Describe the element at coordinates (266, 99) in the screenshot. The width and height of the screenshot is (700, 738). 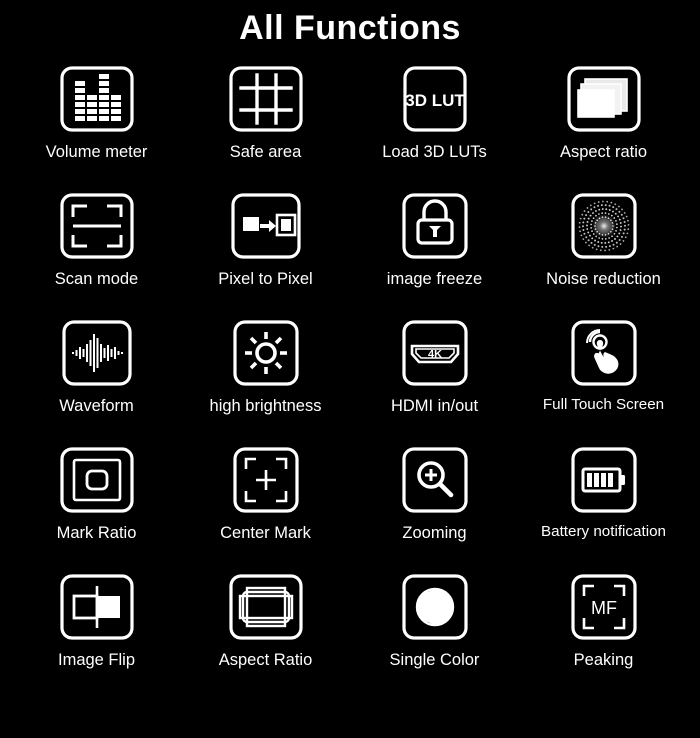
I see `safe-area-grid-icon` at that location.